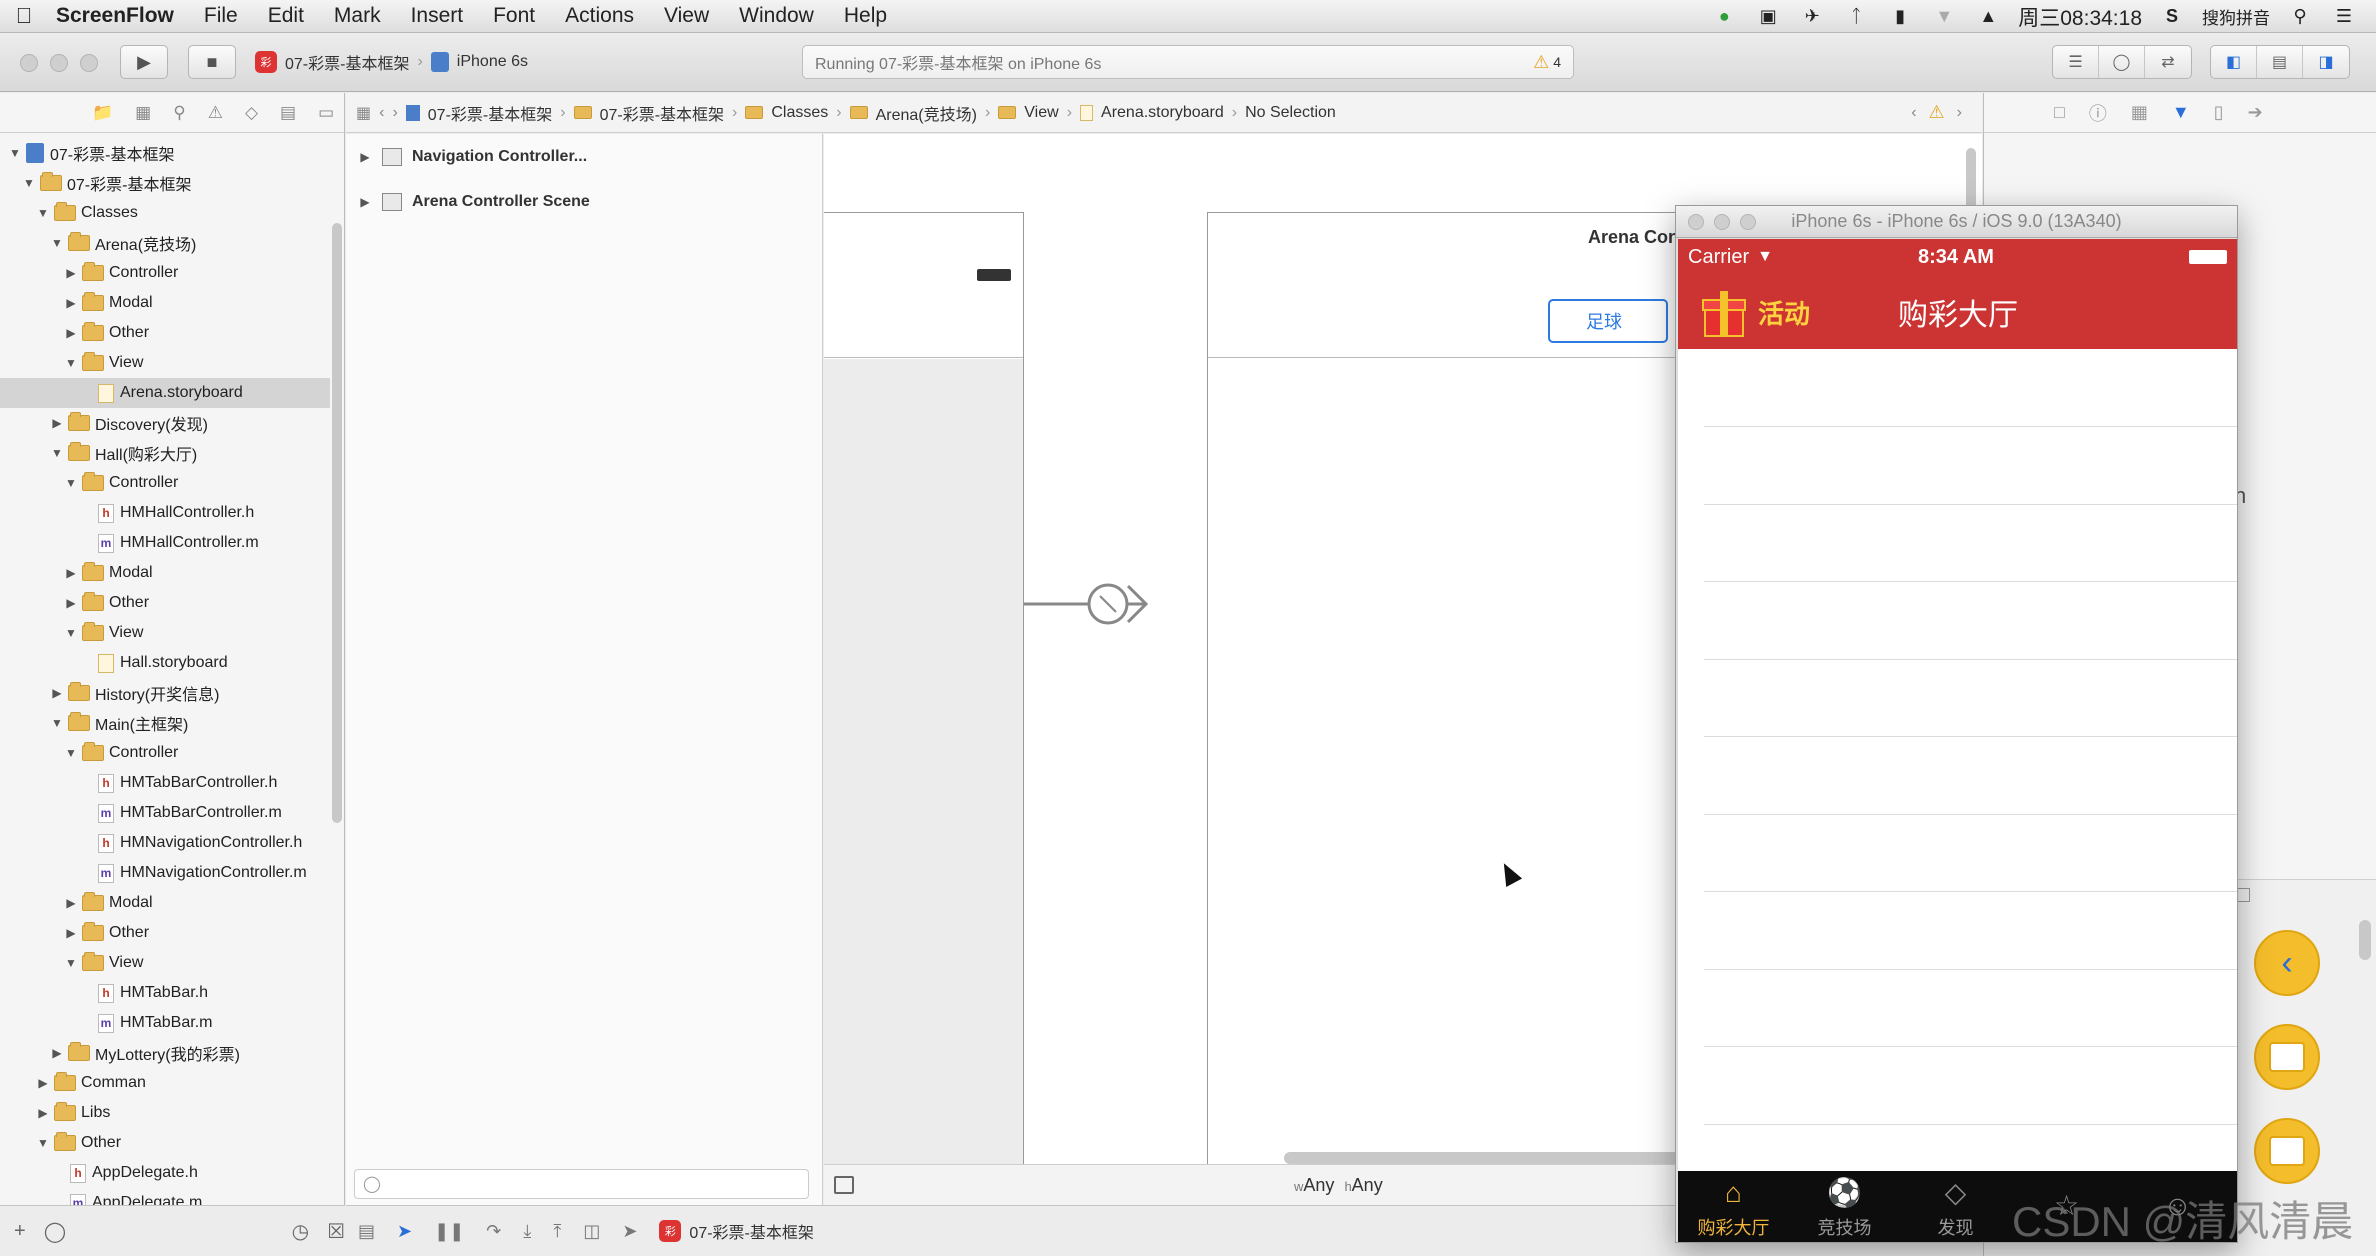 This screenshot has width=2376, height=1256. Describe the element at coordinates (865, 16) in the screenshot. I see `menu-help: Help` at that location.